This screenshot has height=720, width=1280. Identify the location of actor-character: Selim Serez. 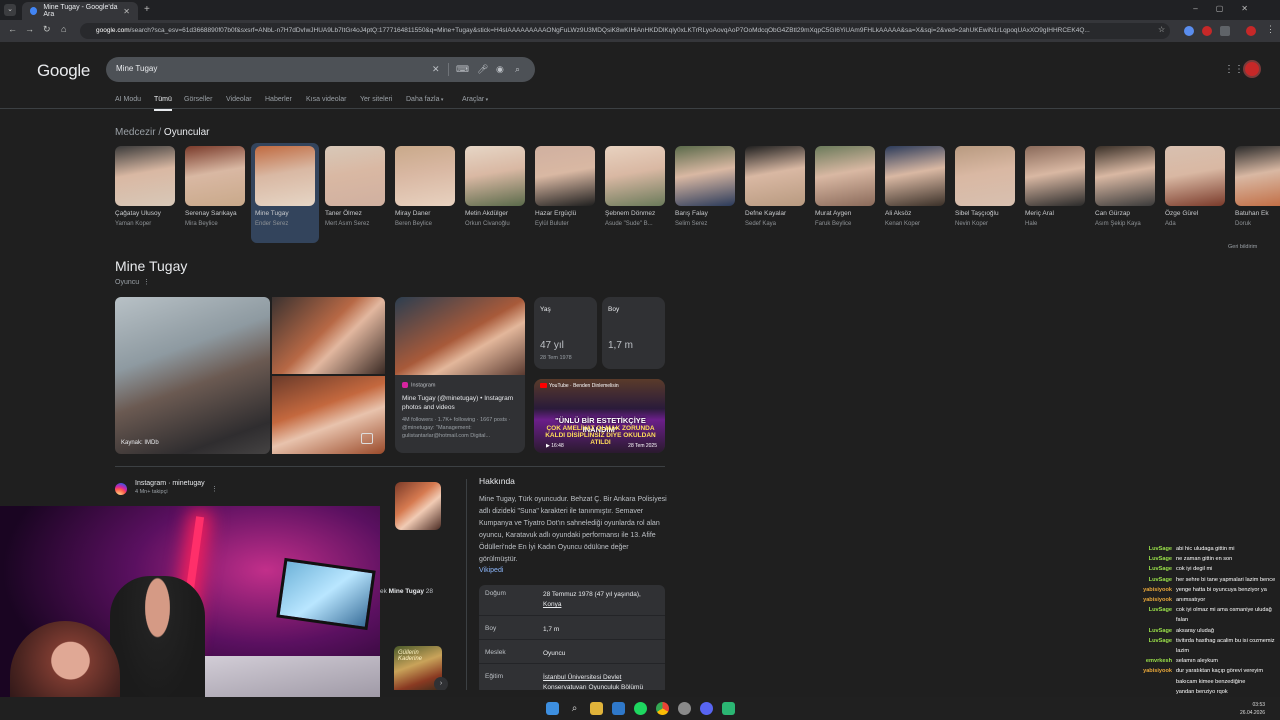
(691, 224).